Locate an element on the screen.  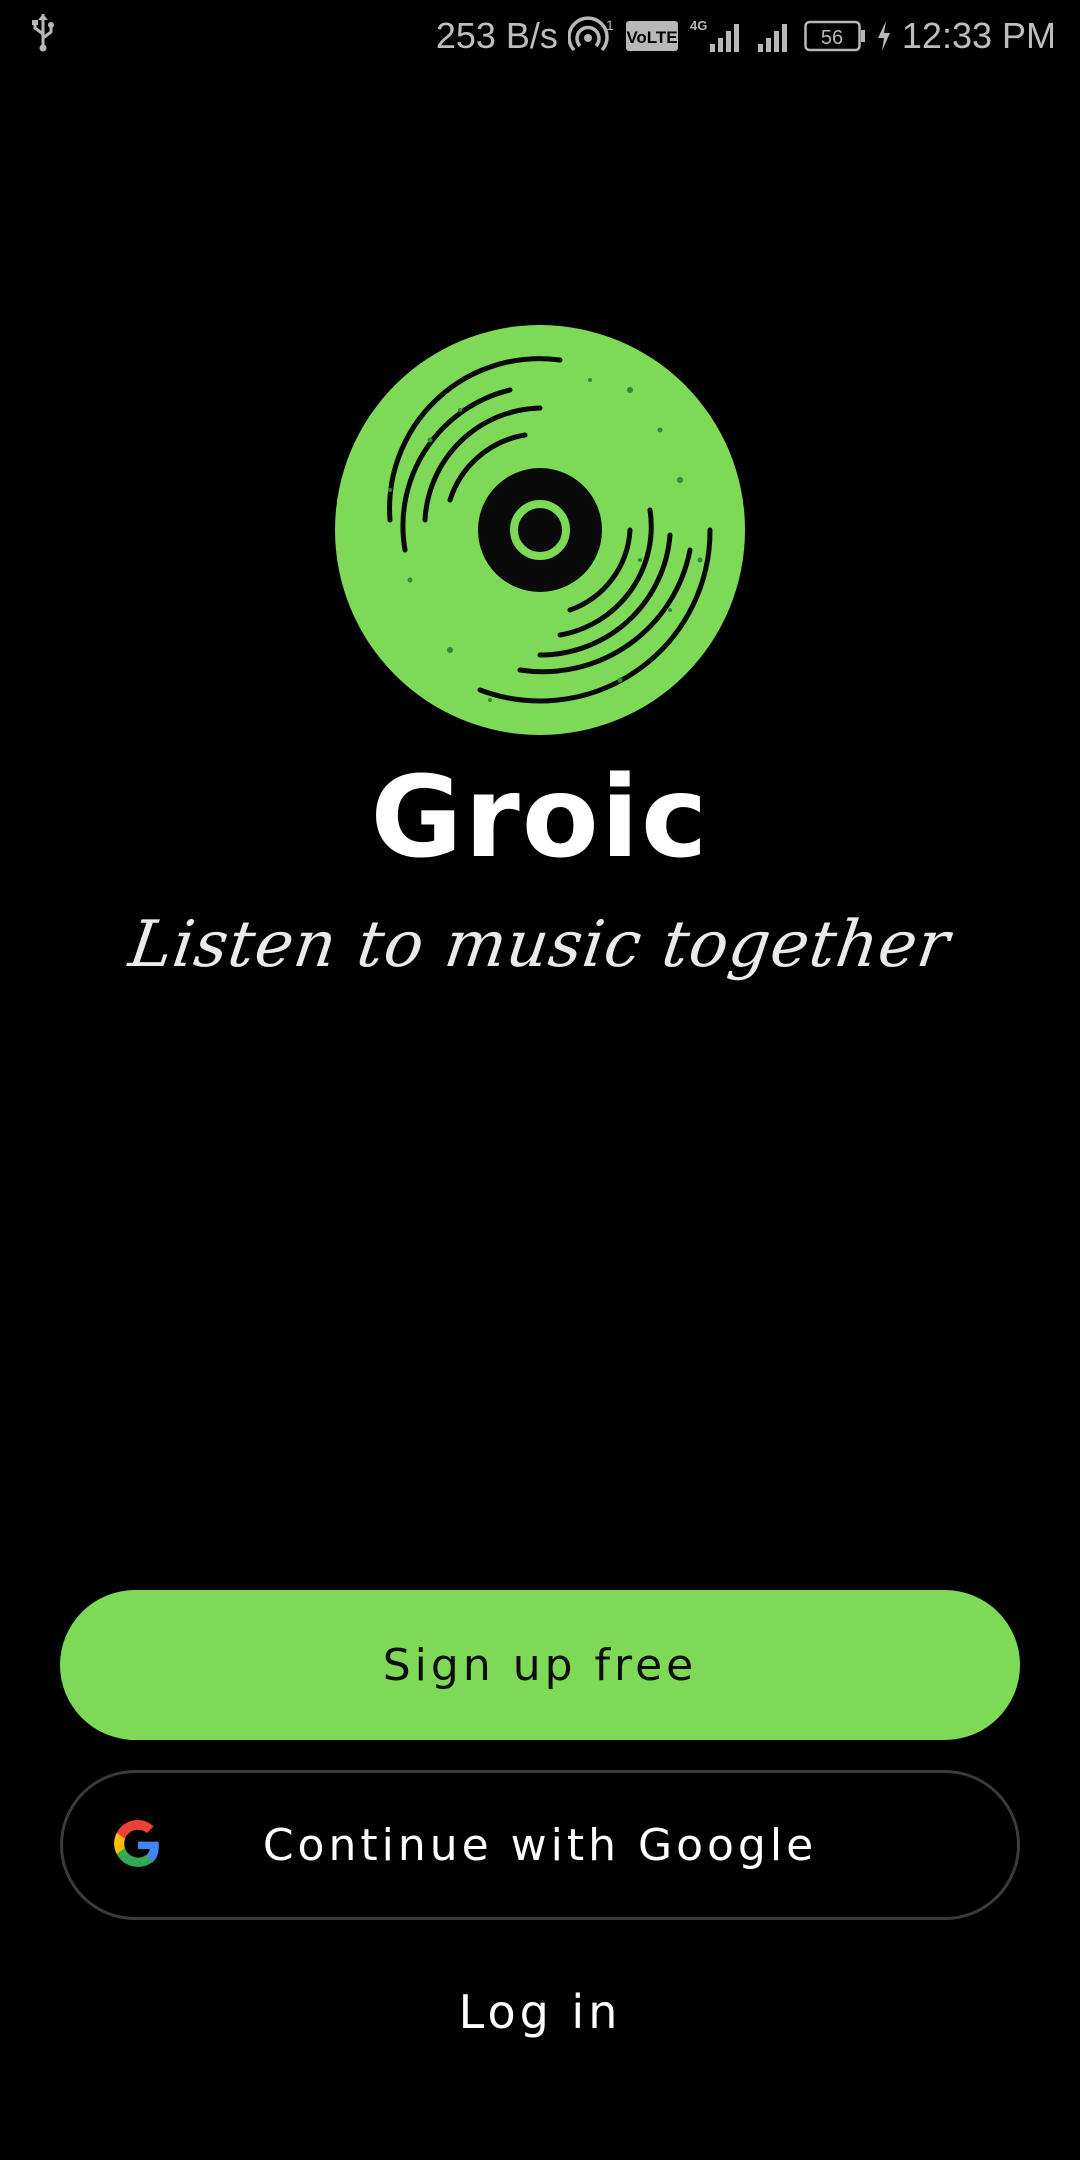
volte-label: VoLTE is located at coordinates (651, 37).